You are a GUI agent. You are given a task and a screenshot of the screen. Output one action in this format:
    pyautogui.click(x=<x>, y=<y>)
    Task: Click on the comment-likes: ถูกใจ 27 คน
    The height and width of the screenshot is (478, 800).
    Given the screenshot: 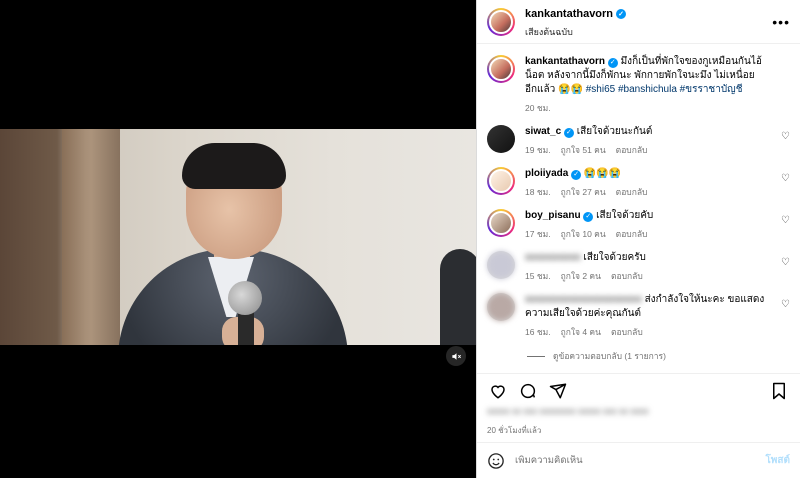 What is the action you would take?
    pyautogui.click(x=583, y=192)
    